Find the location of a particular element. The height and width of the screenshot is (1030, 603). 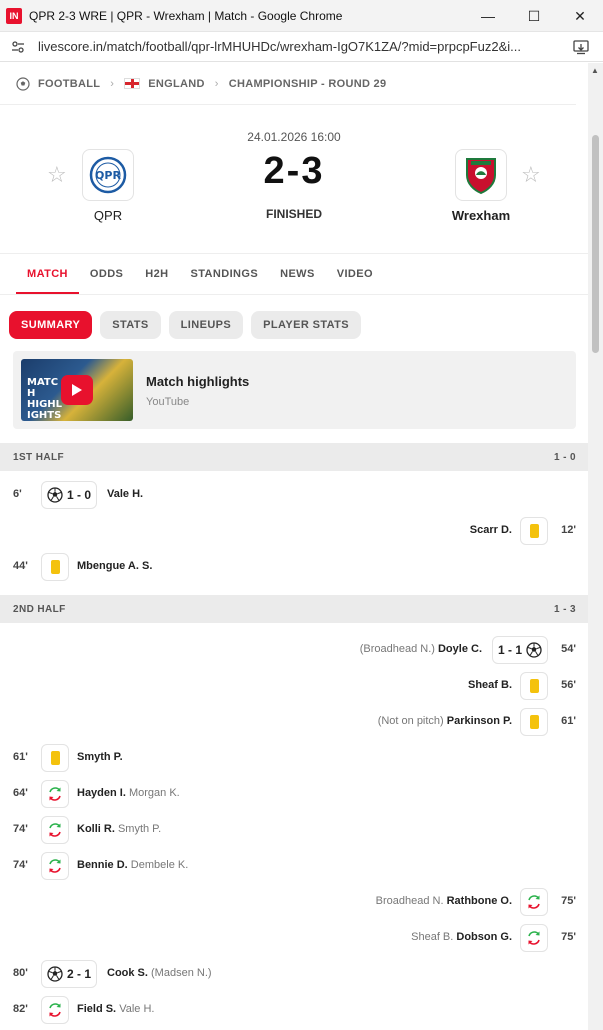

player-out-name: Broadhead N. is located at coordinates (410, 901).